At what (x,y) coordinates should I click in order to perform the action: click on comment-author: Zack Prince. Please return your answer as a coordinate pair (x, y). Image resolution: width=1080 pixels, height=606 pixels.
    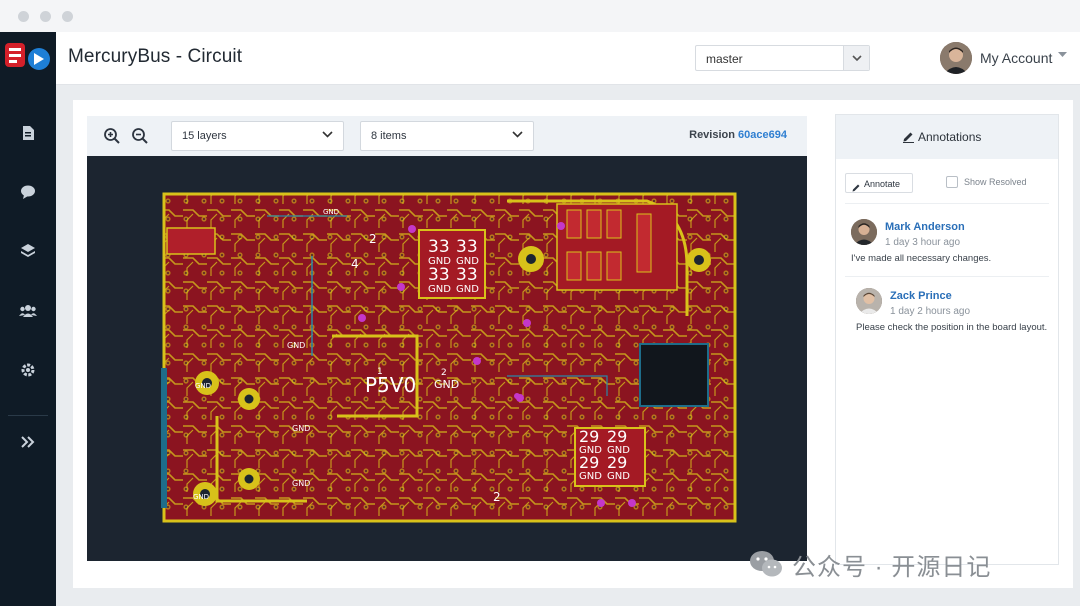
    Looking at the image, I should click on (921, 296).